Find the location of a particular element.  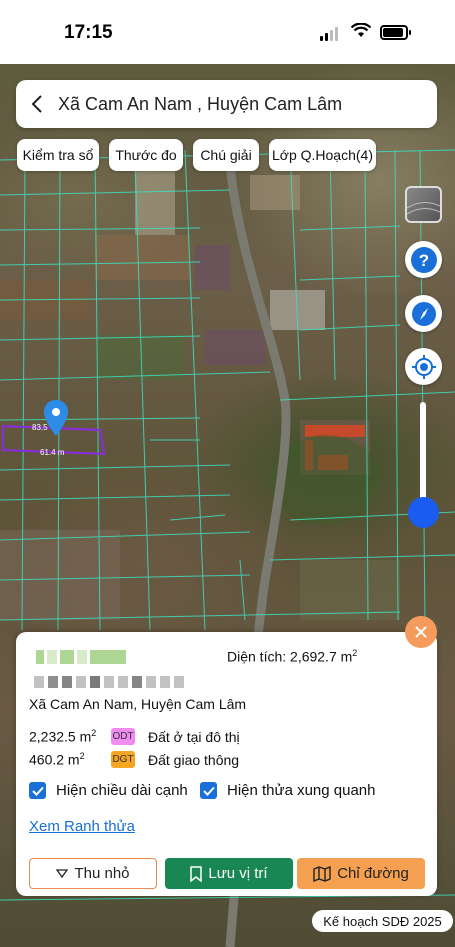

compass-button is located at coordinates (423, 313).